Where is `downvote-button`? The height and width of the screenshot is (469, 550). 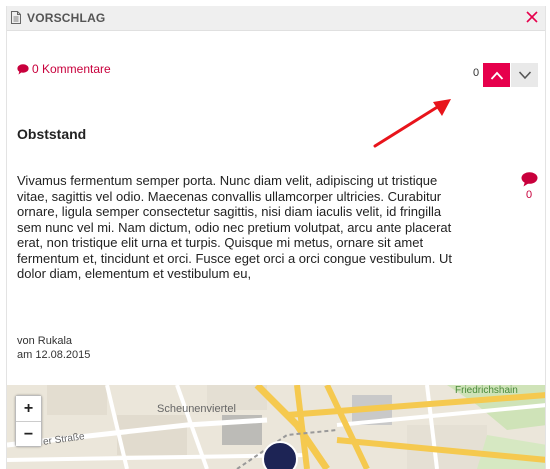 downvote-button is located at coordinates (524, 75).